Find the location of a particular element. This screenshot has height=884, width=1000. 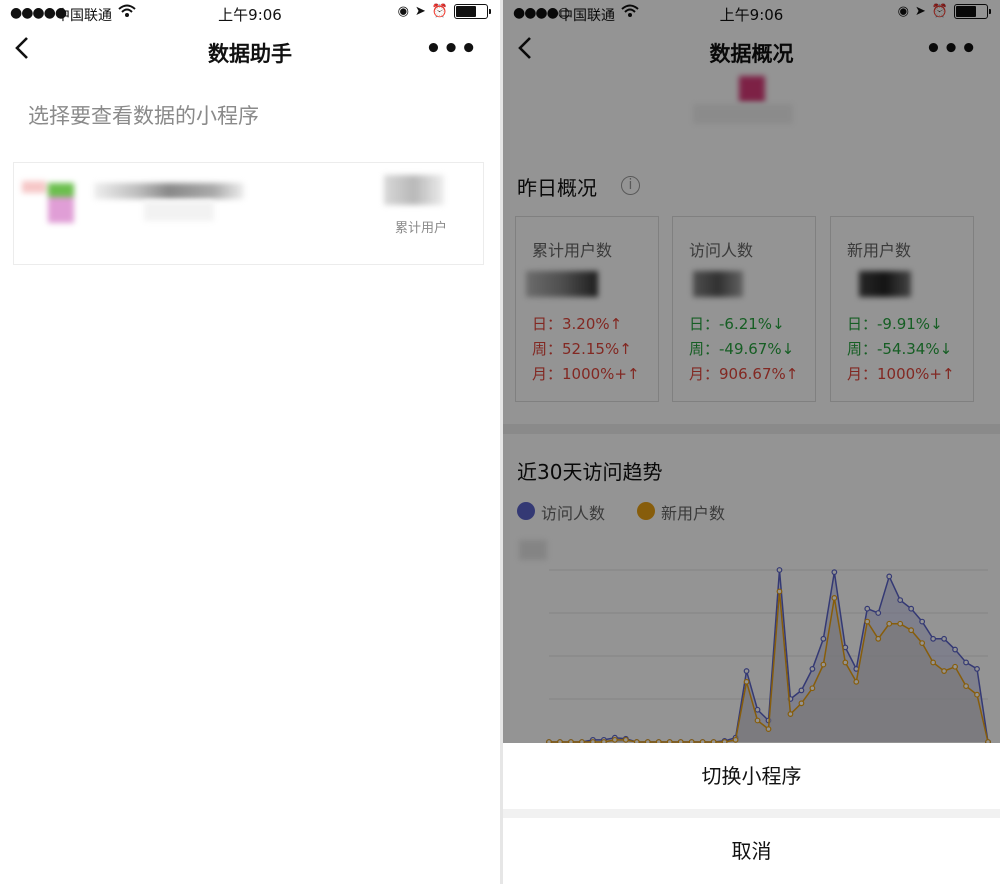

app-name-redacted is located at coordinates (169, 191).